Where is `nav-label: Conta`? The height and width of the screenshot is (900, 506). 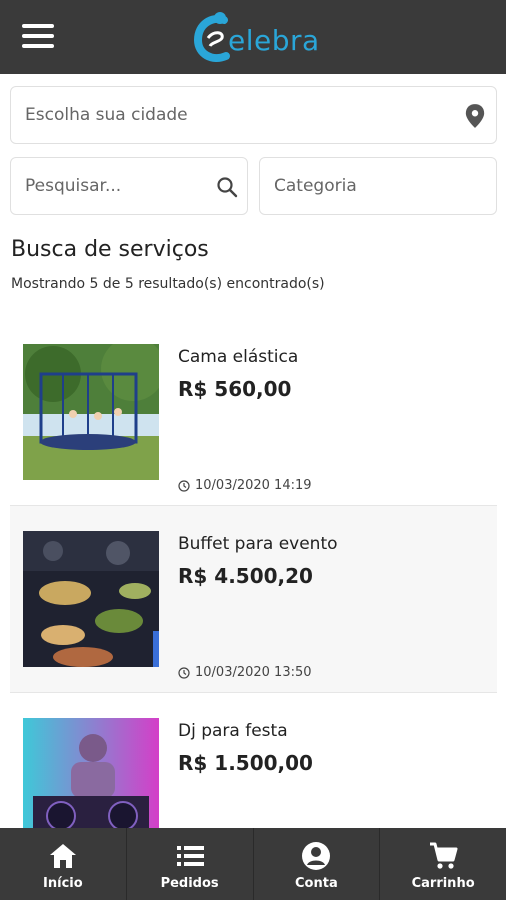 nav-label: Conta is located at coordinates (316, 883).